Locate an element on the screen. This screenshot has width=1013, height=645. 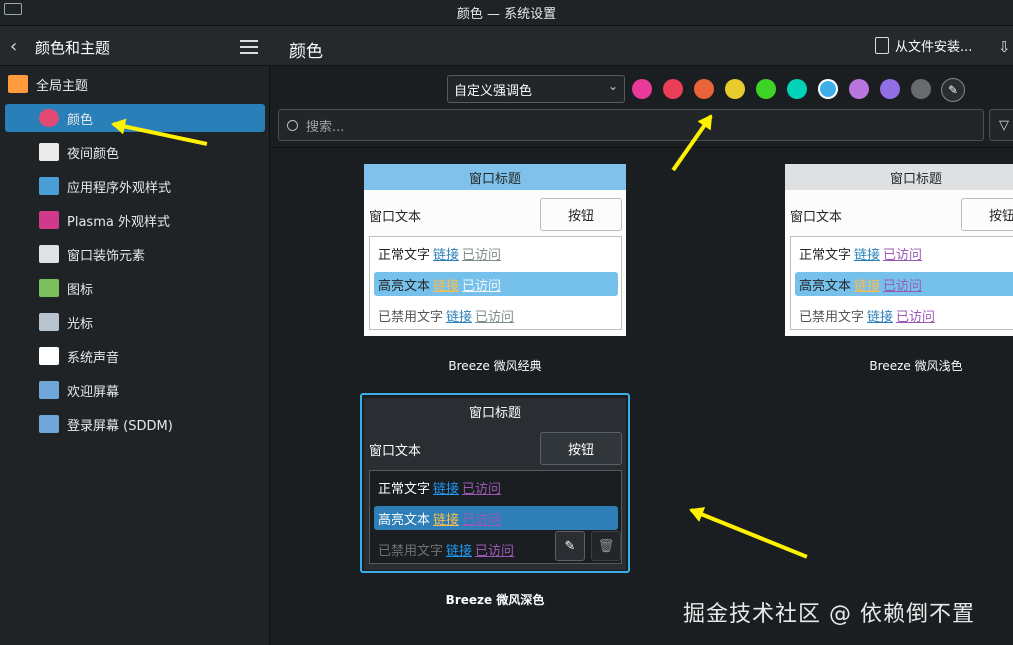
global-theme-icon is located at coordinates (18, 84).